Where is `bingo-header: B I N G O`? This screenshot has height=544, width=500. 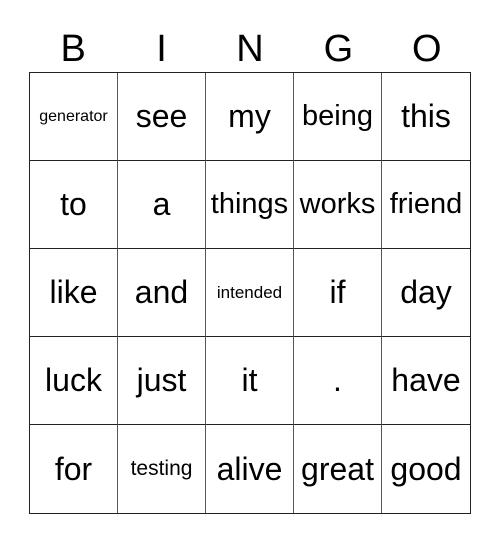
bingo-header: B I N G O is located at coordinates (250, 49).